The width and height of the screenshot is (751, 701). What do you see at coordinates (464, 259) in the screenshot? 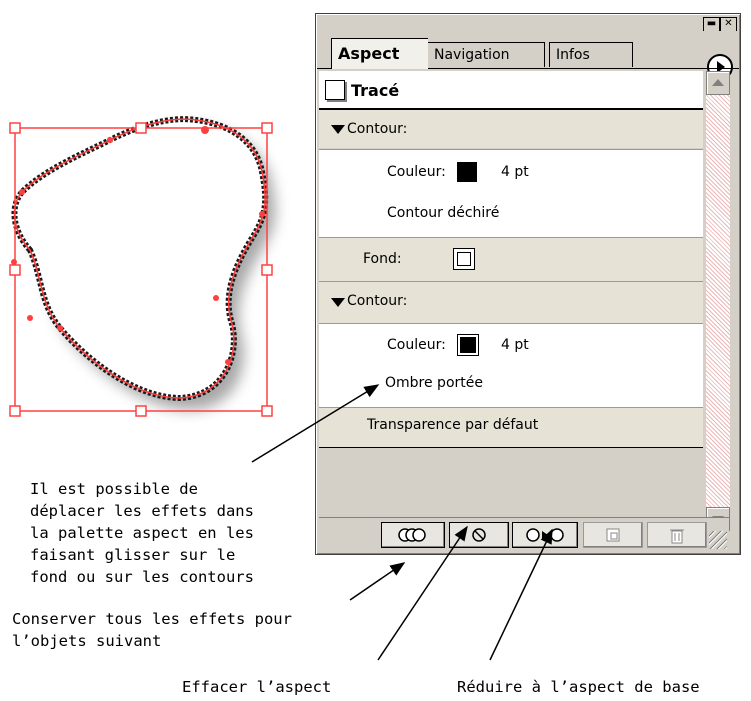
I see `fill-swatch` at bounding box center [464, 259].